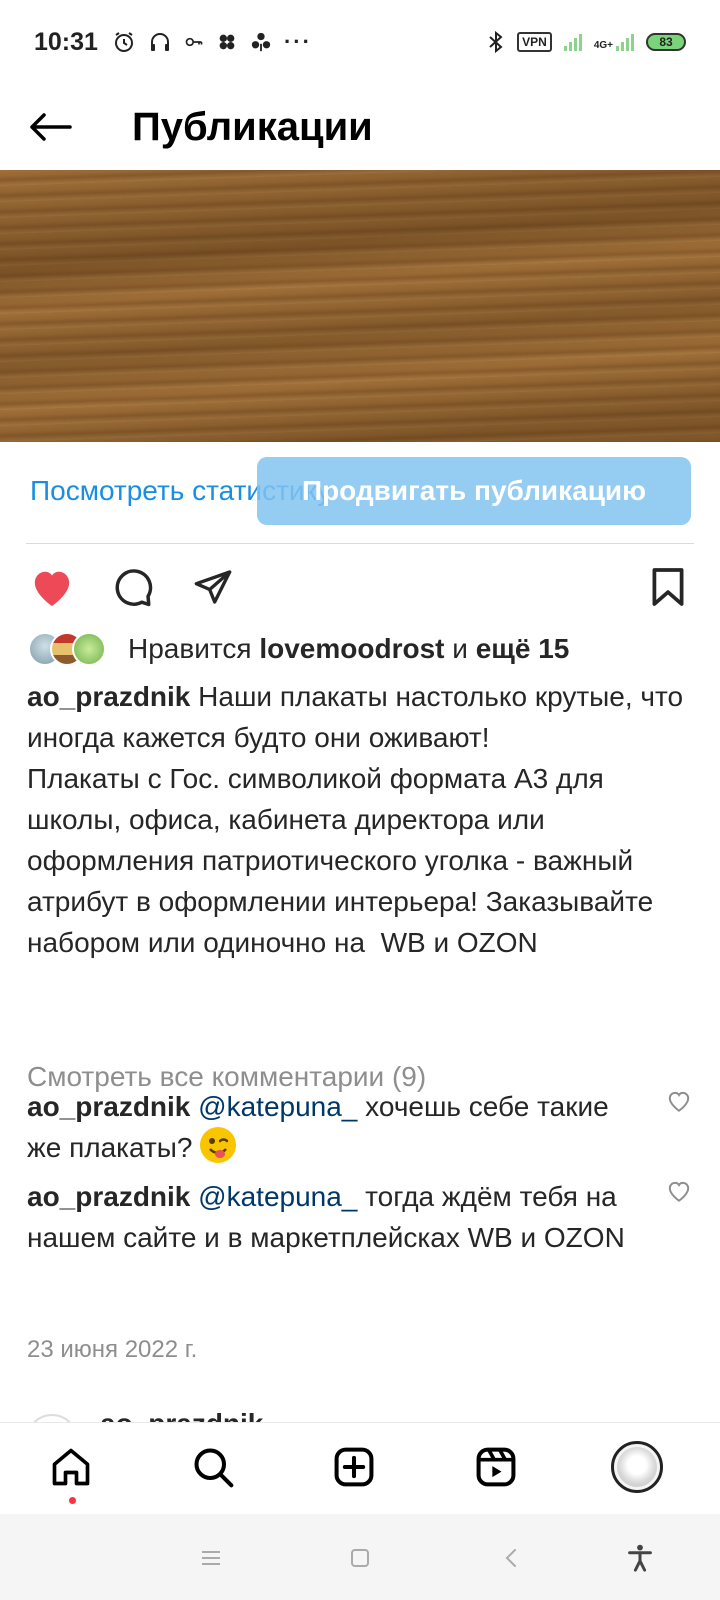  Describe the element at coordinates (572, 42) in the screenshot. I see `wifi-signal-icon` at that location.